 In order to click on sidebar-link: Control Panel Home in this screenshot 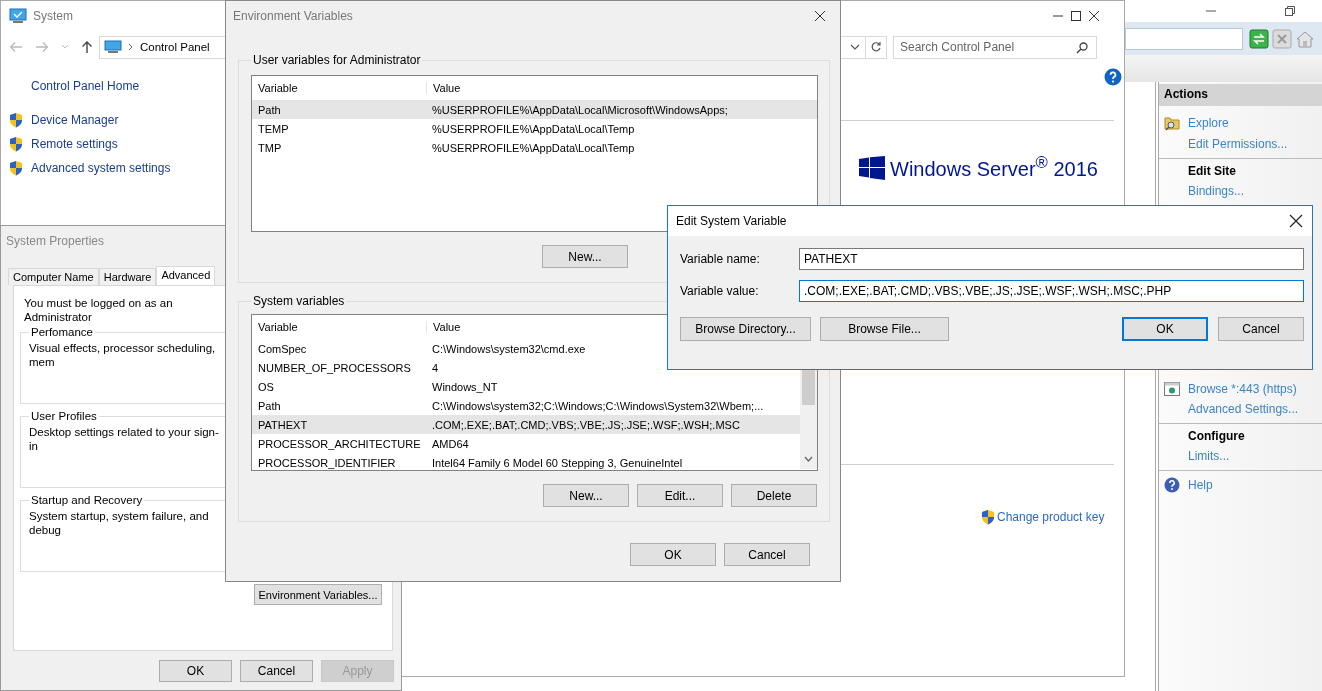, I will do `click(117, 86)`.